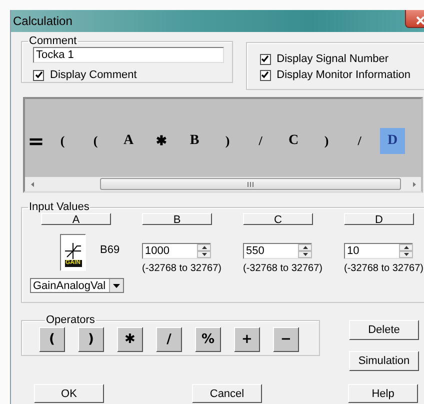  I want to click on dialog-button: OK, so click(69, 393).